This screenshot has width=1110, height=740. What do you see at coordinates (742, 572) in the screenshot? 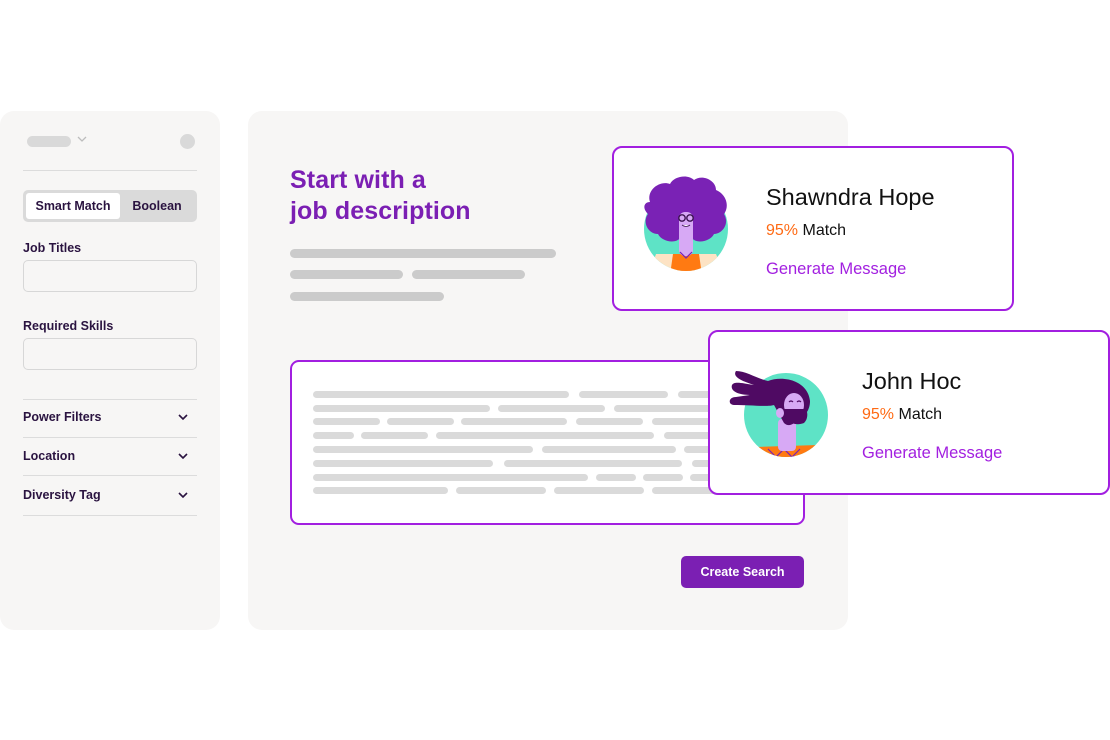
I see `create-search-button: Create Search` at bounding box center [742, 572].